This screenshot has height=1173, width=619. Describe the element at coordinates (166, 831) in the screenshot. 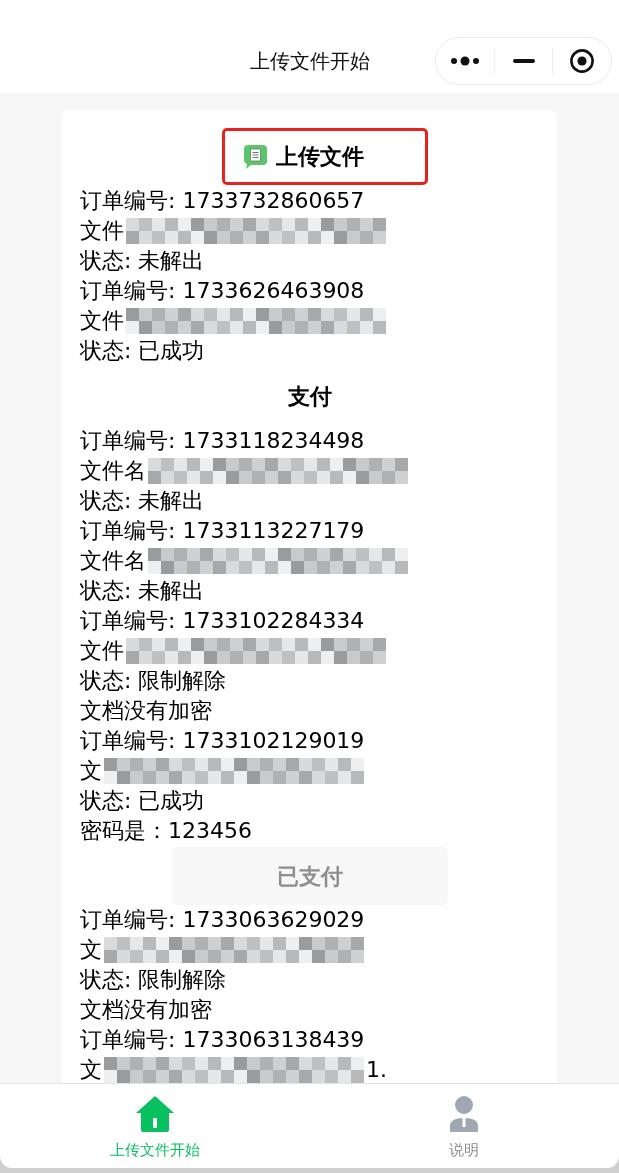

I see `note-text: 密码是：123456` at that location.